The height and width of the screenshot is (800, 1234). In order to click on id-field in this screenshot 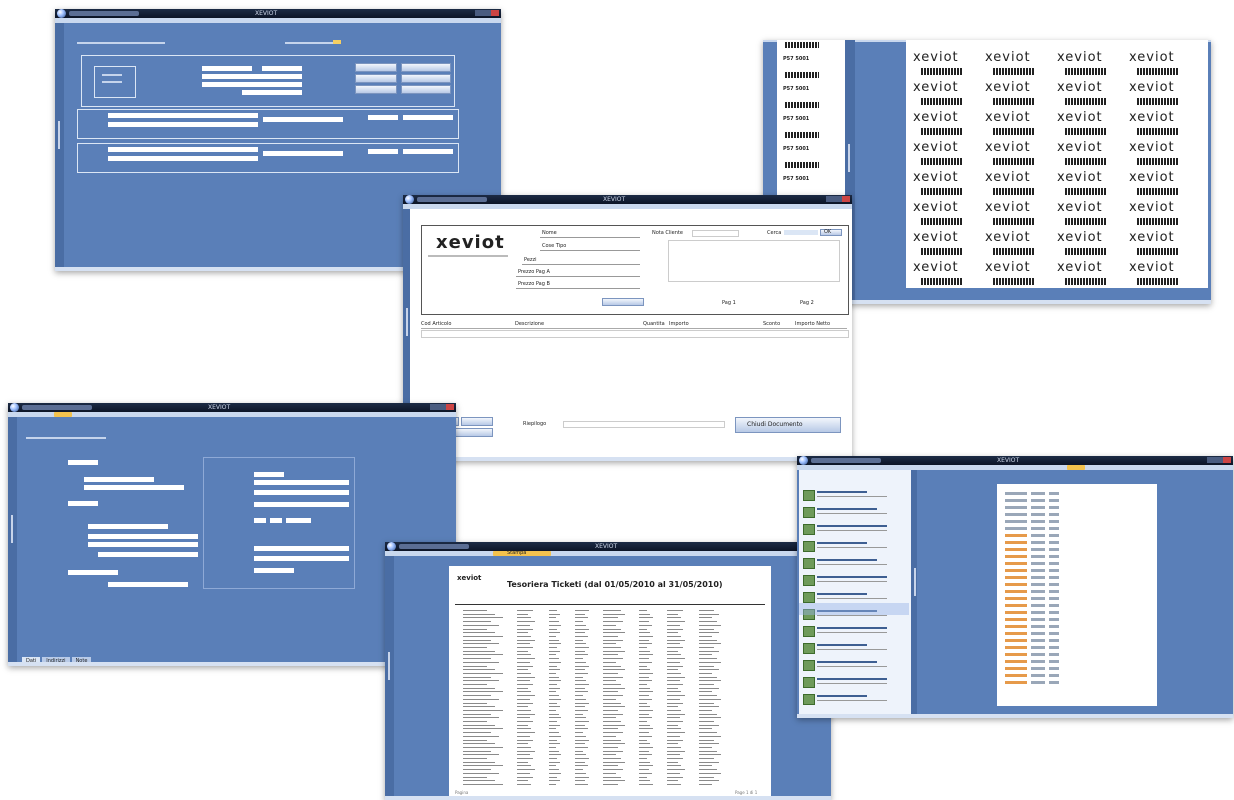, I will do `click(83, 462)`.